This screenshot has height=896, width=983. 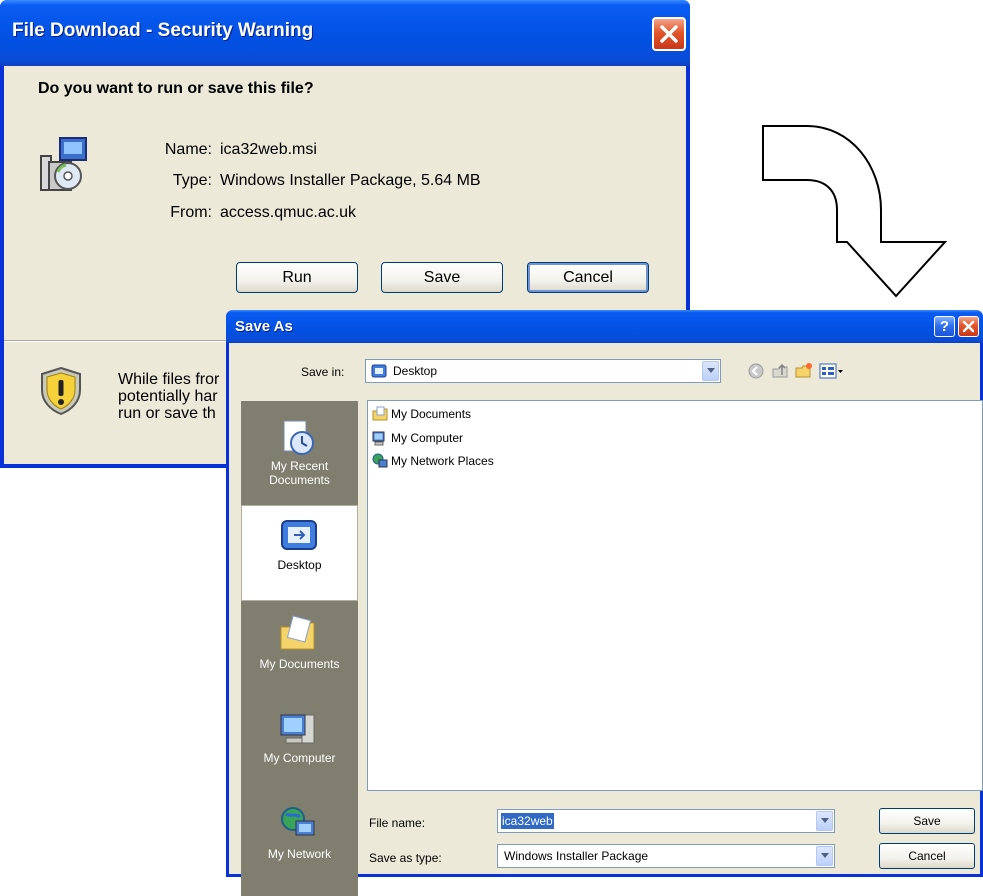 What do you see at coordinates (299, 565) in the screenshot?
I see `place-label: Desktop` at bounding box center [299, 565].